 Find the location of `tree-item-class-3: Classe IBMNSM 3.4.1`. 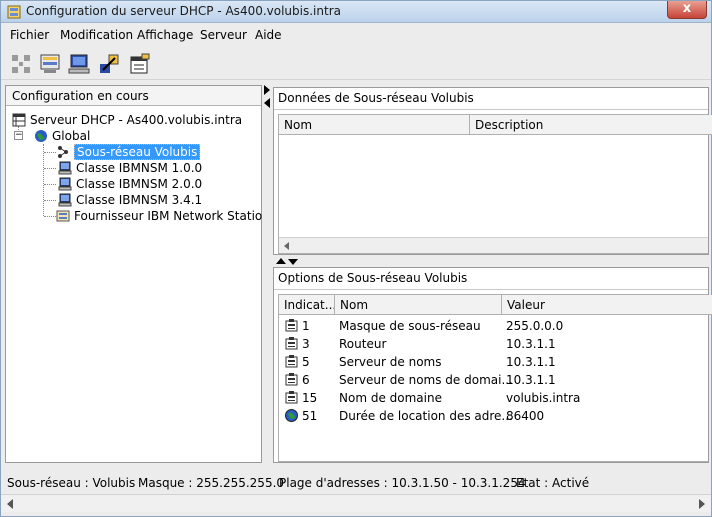

tree-item-class-3: Classe IBMNSM 3.4.1 is located at coordinates (130, 200).